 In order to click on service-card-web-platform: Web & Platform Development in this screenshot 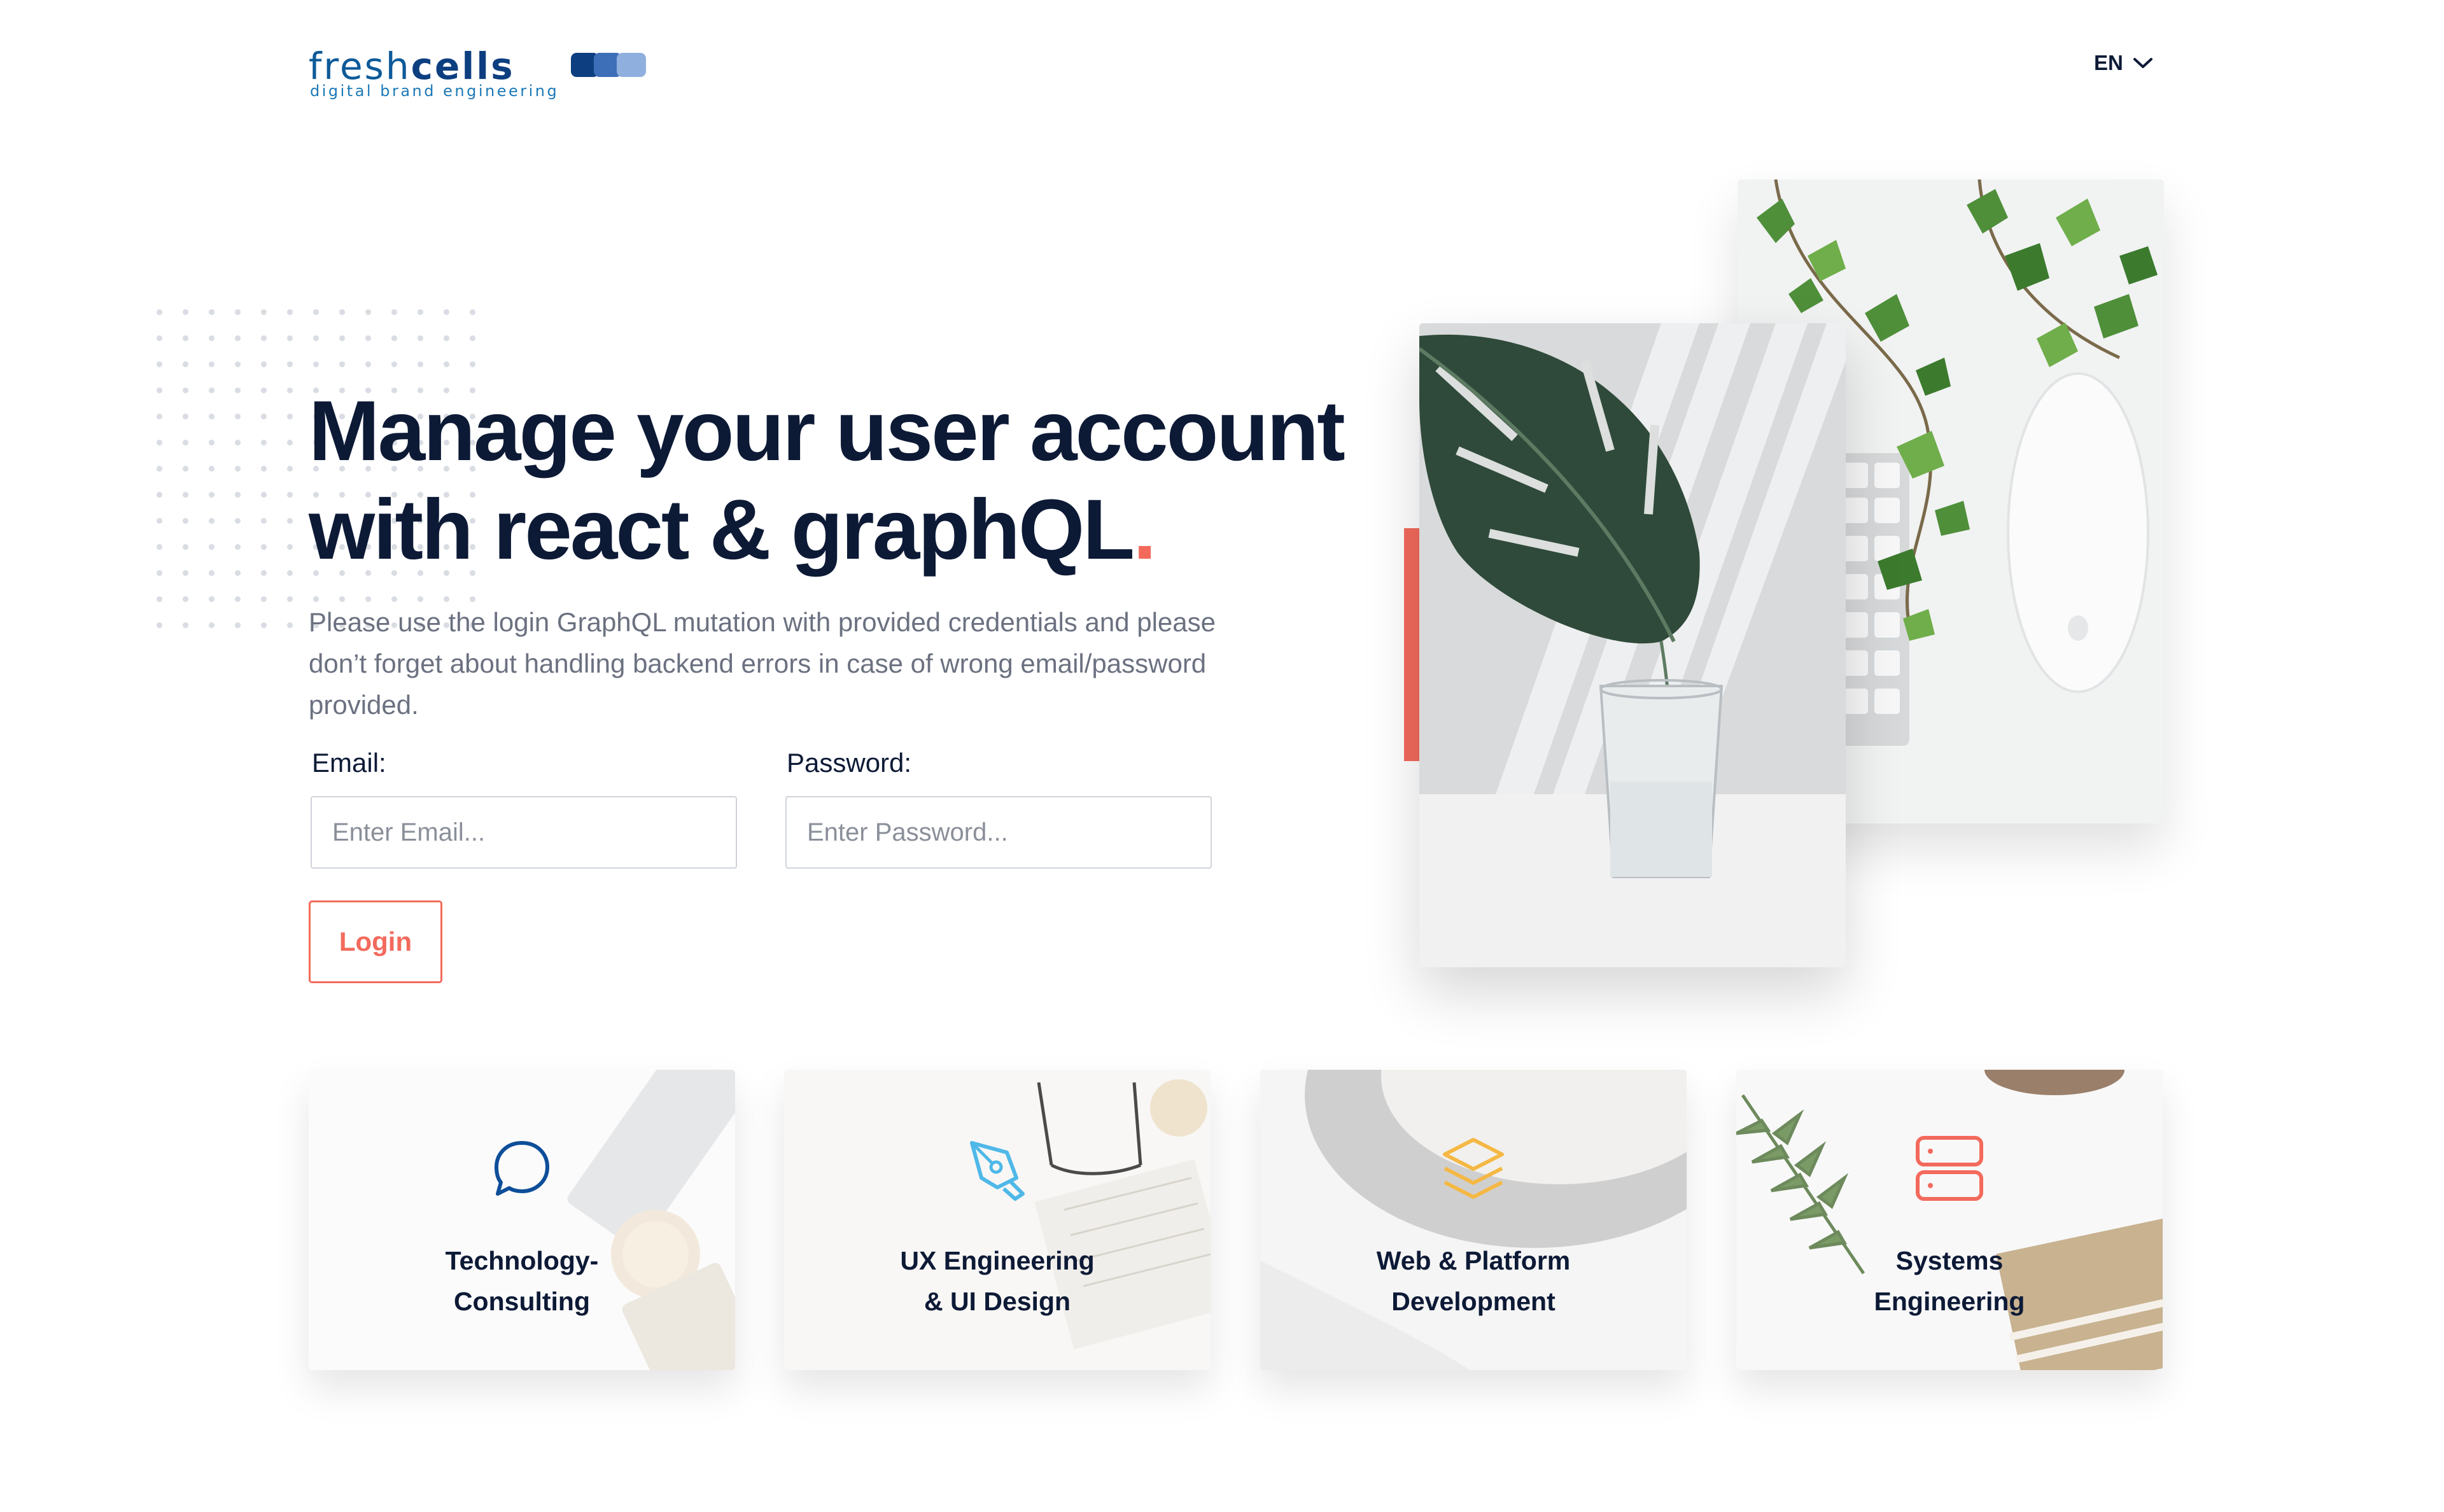, I will do `click(1473, 1220)`.